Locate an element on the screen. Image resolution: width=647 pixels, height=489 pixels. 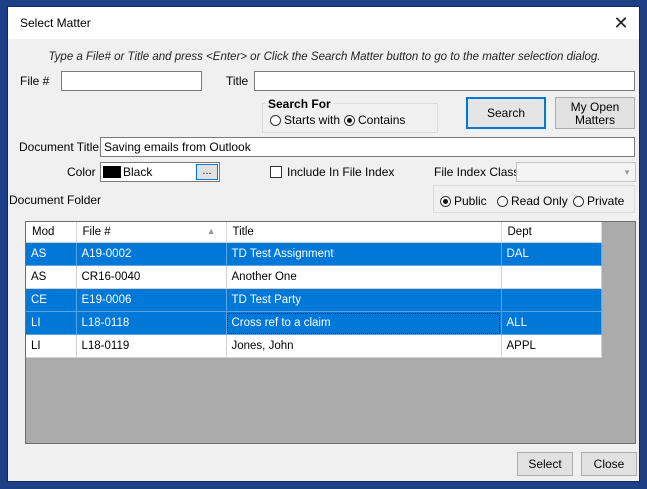
table-row: LI L18-0119 Jones, John APPL is located at coordinates (314, 346).